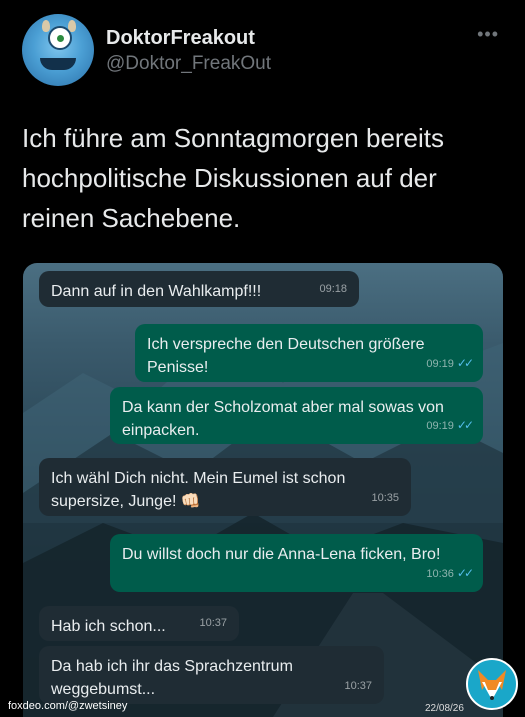 The image size is (525, 717). I want to click on avatar, so click(58, 50).